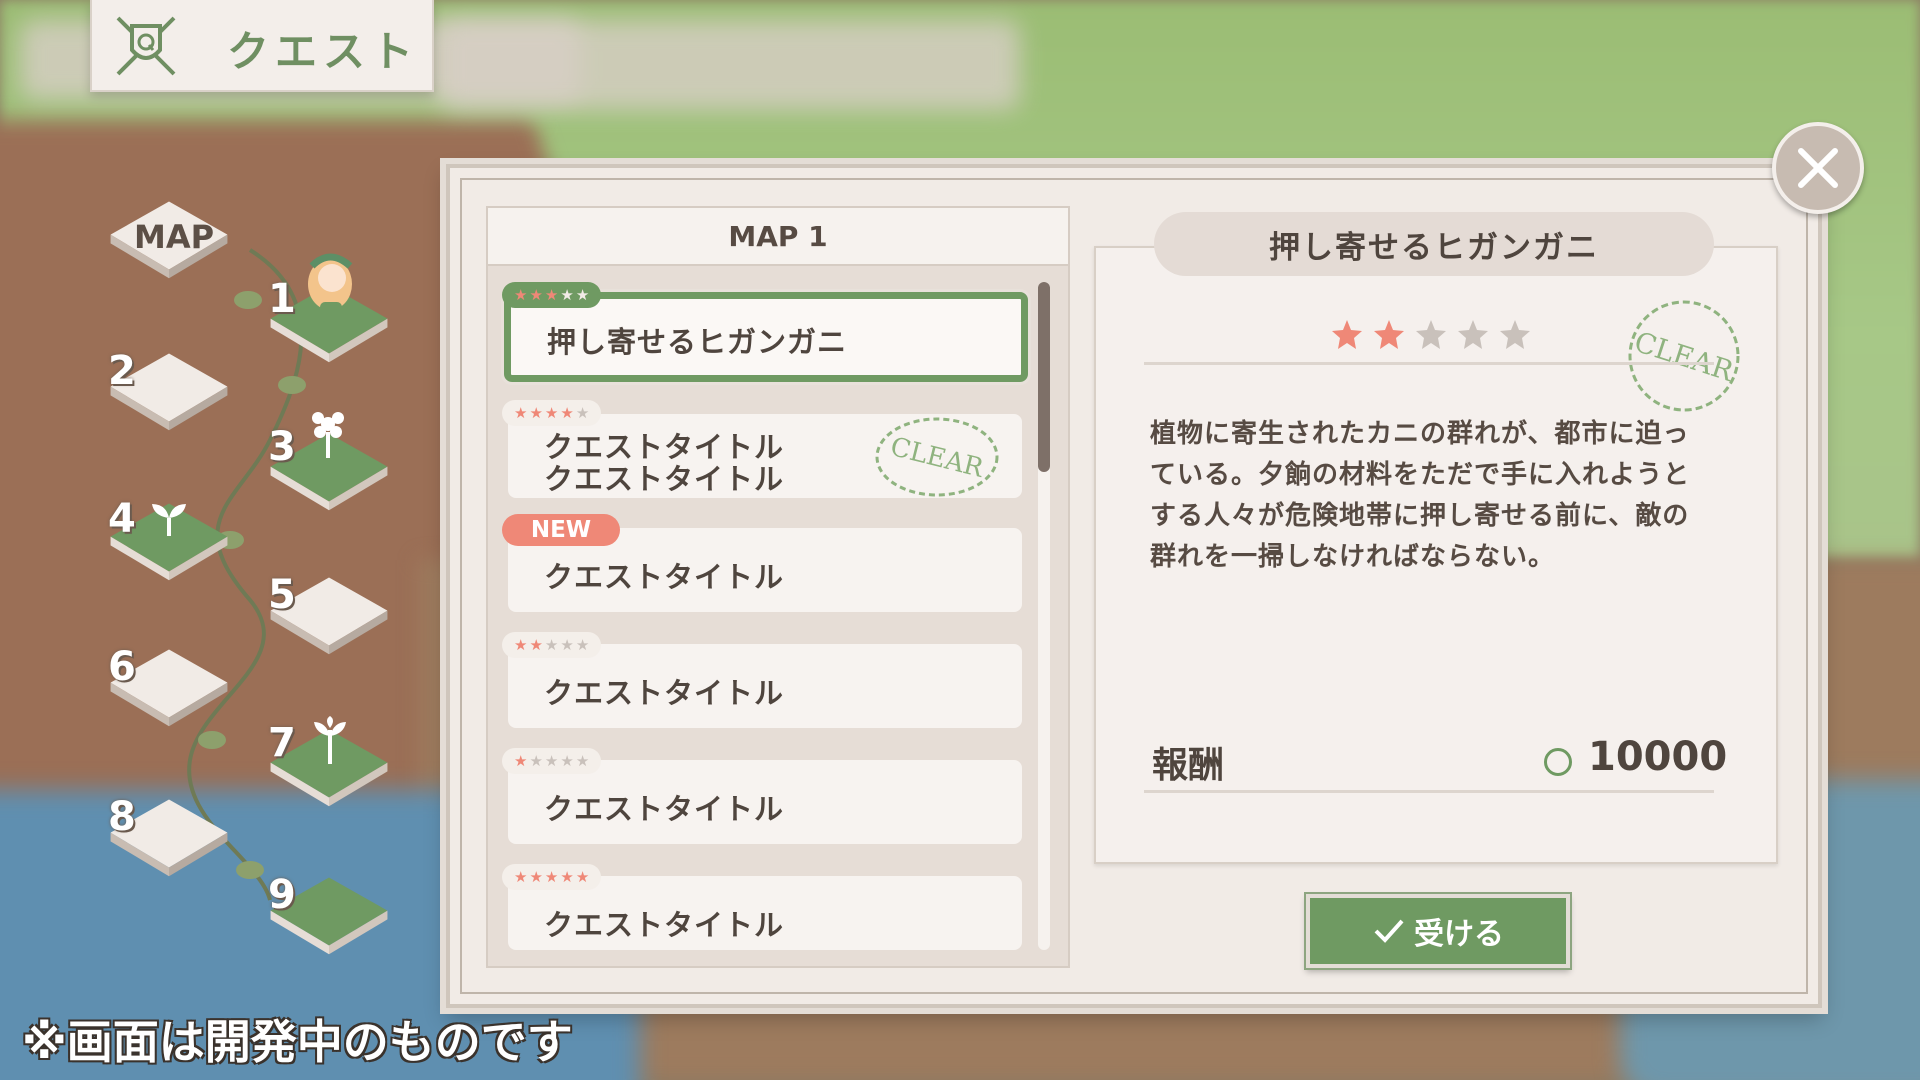 The width and height of the screenshot is (1920, 1080). What do you see at coordinates (1188, 765) in the screenshot?
I see `reward-label: 報酬` at bounding box center [1188, 765].